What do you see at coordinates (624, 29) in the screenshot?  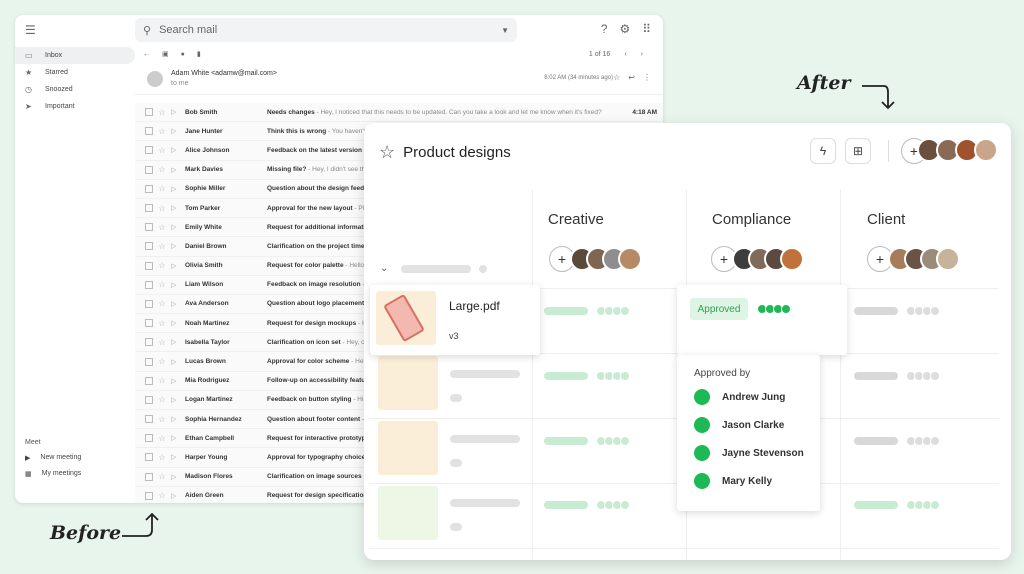 I see `gear-icon: ⚙` at bounding box center [624, 29].